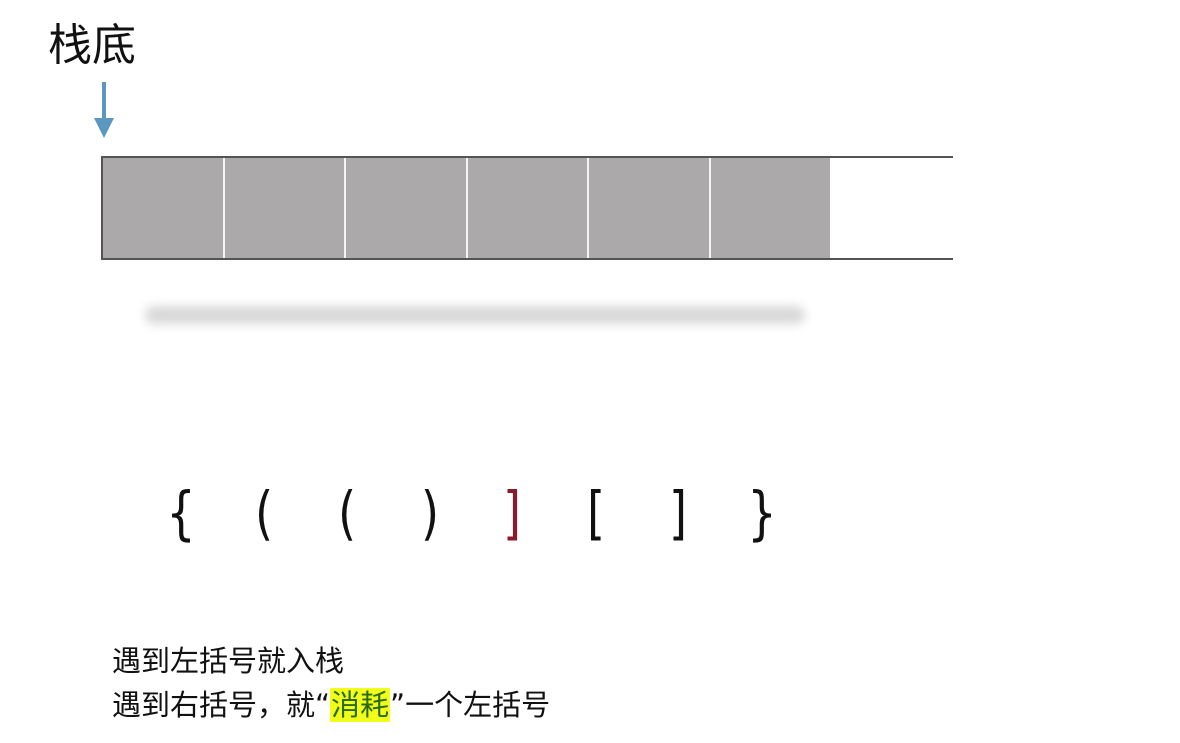 The image size is (1180, 743). Describe the element at coordinates (527, 259) in the screenshot. I see `stack-bottom-wall` at that location.